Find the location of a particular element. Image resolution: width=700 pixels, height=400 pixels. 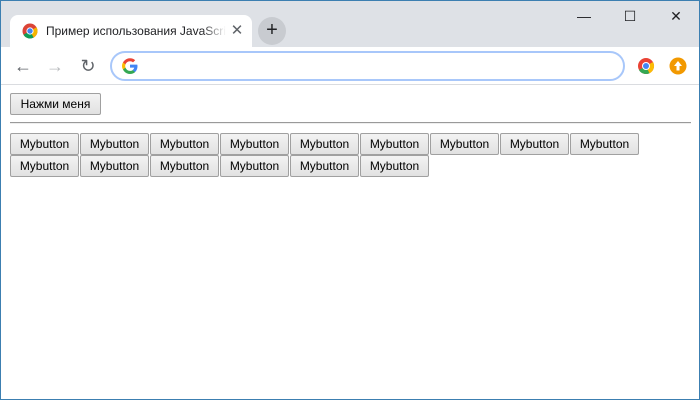

address-input is located at coordinates (381, 66).